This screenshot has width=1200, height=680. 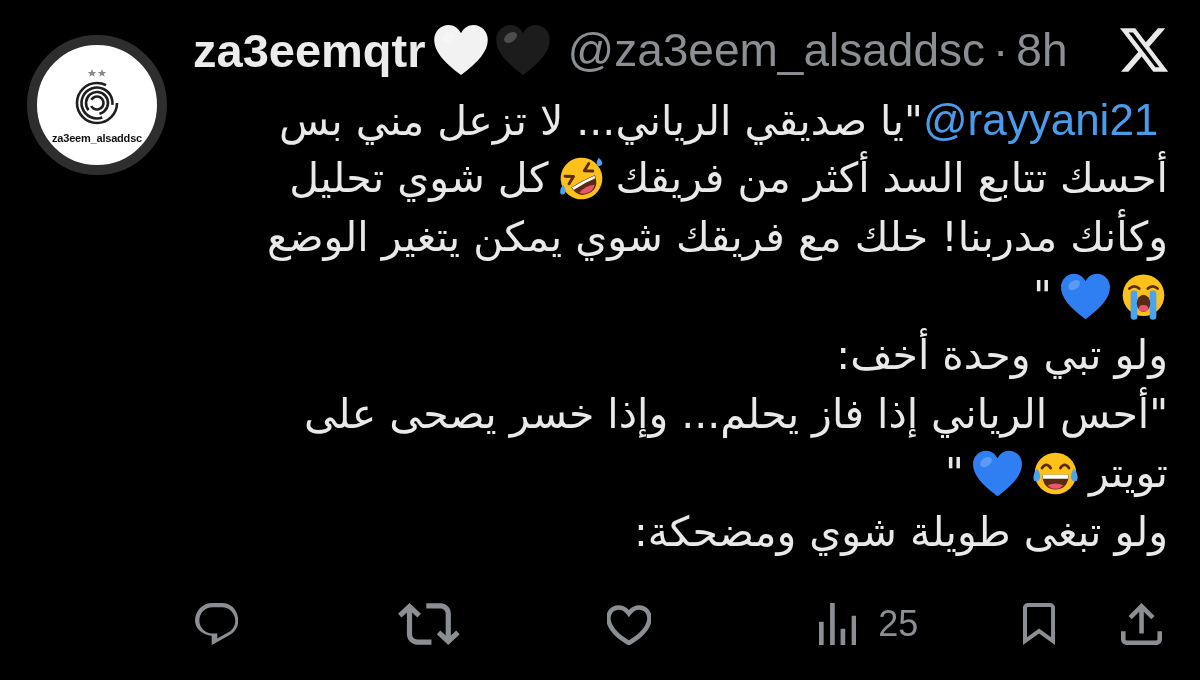 I want to click on tweet-text: ولو تبغى طويلة شوي ومضحكة:, so click(x=901, y=532).